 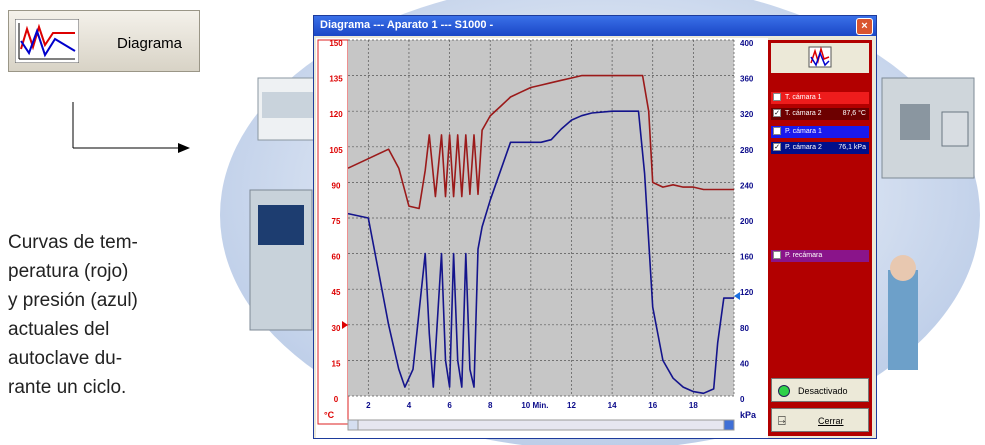 I want to click on tick-label: 240, so click(x=747, y=185).